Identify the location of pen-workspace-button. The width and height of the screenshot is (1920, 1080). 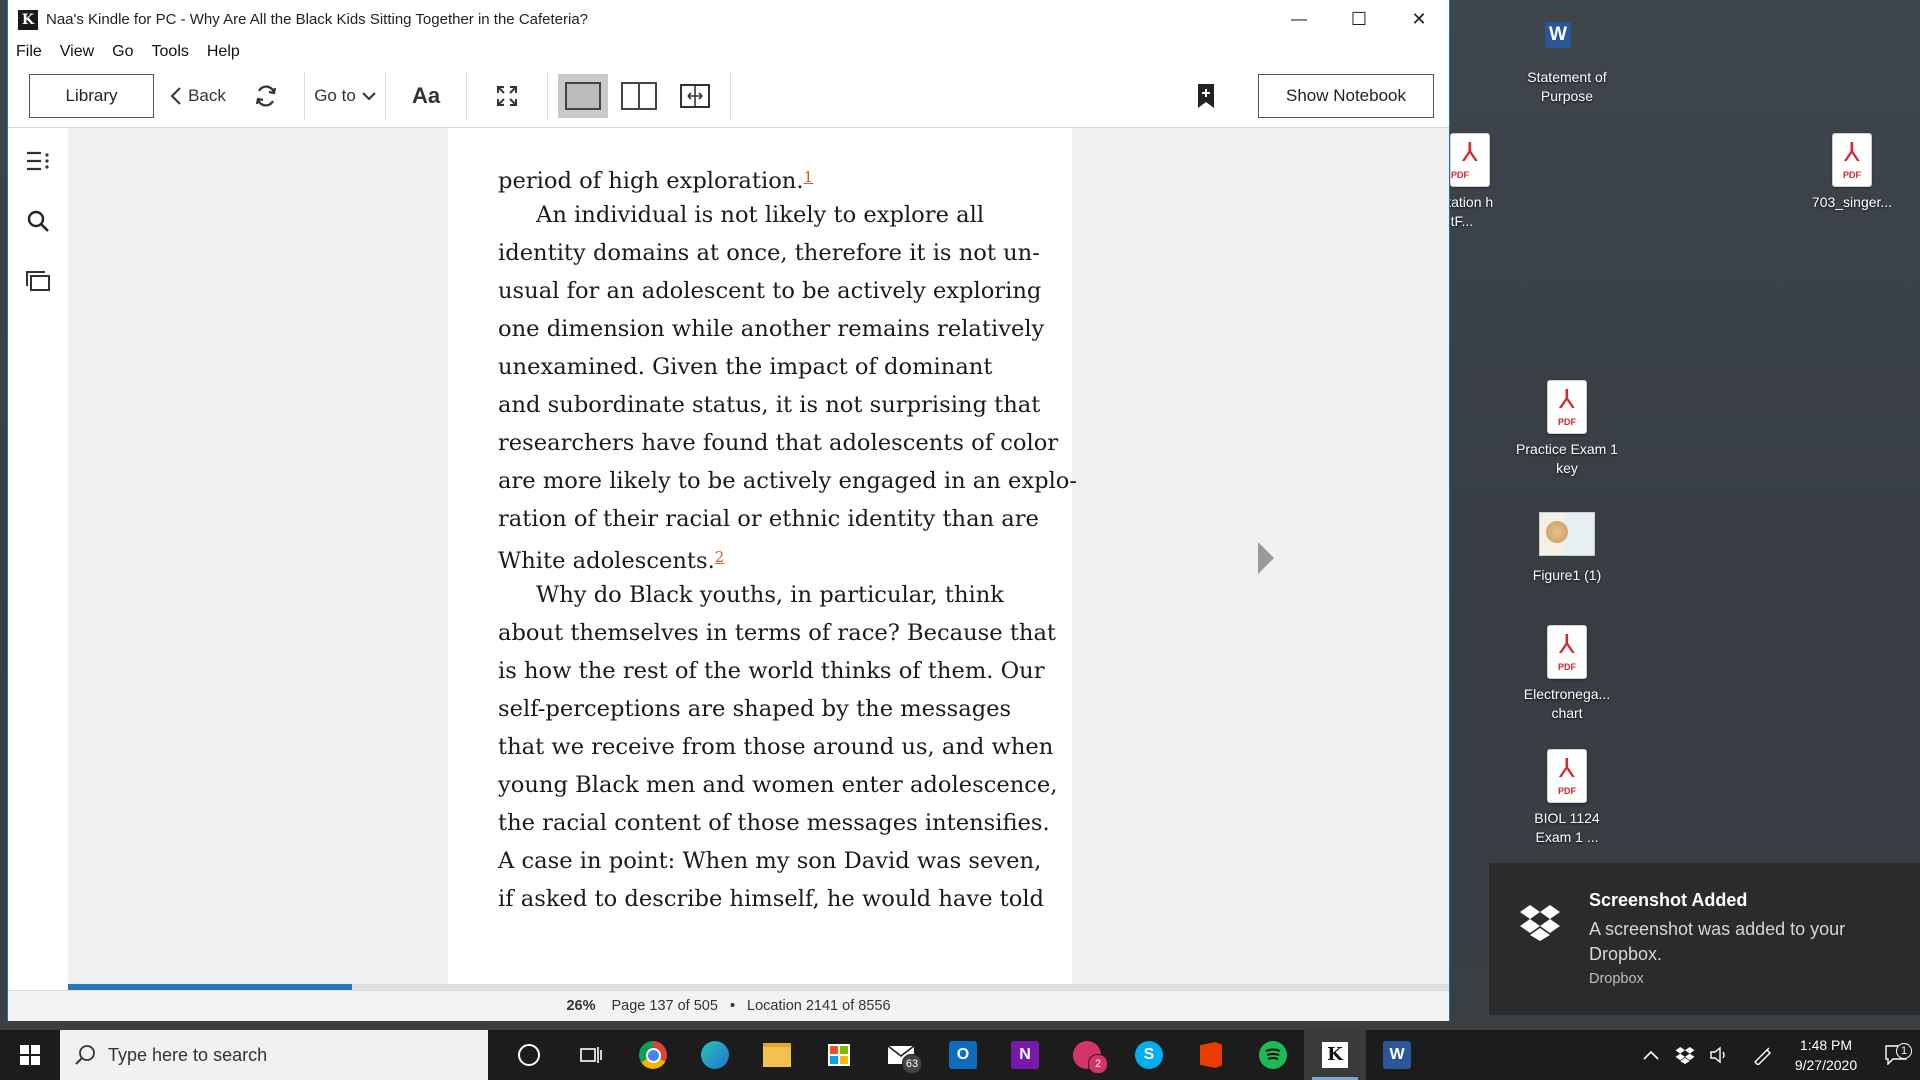
(1763, 1055).